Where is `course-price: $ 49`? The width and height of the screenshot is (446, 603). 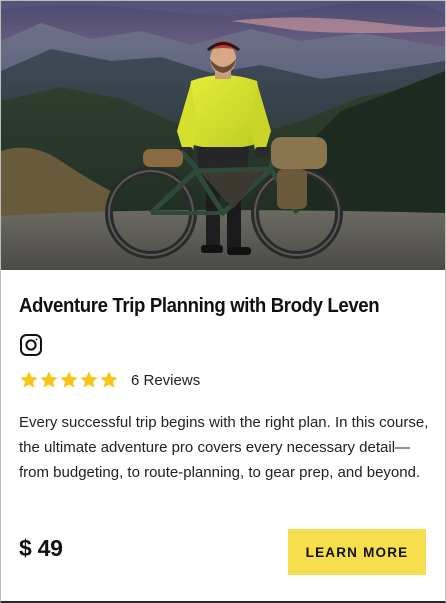
course-price: $ 49 is located at coordinates (41, 548).